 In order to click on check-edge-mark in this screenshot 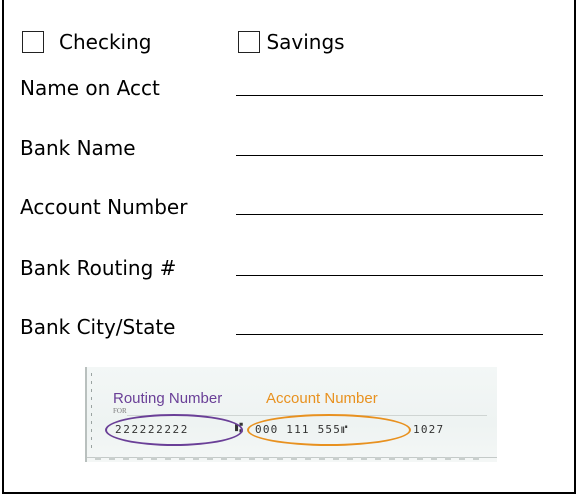, I will do `click(91, 413)`.